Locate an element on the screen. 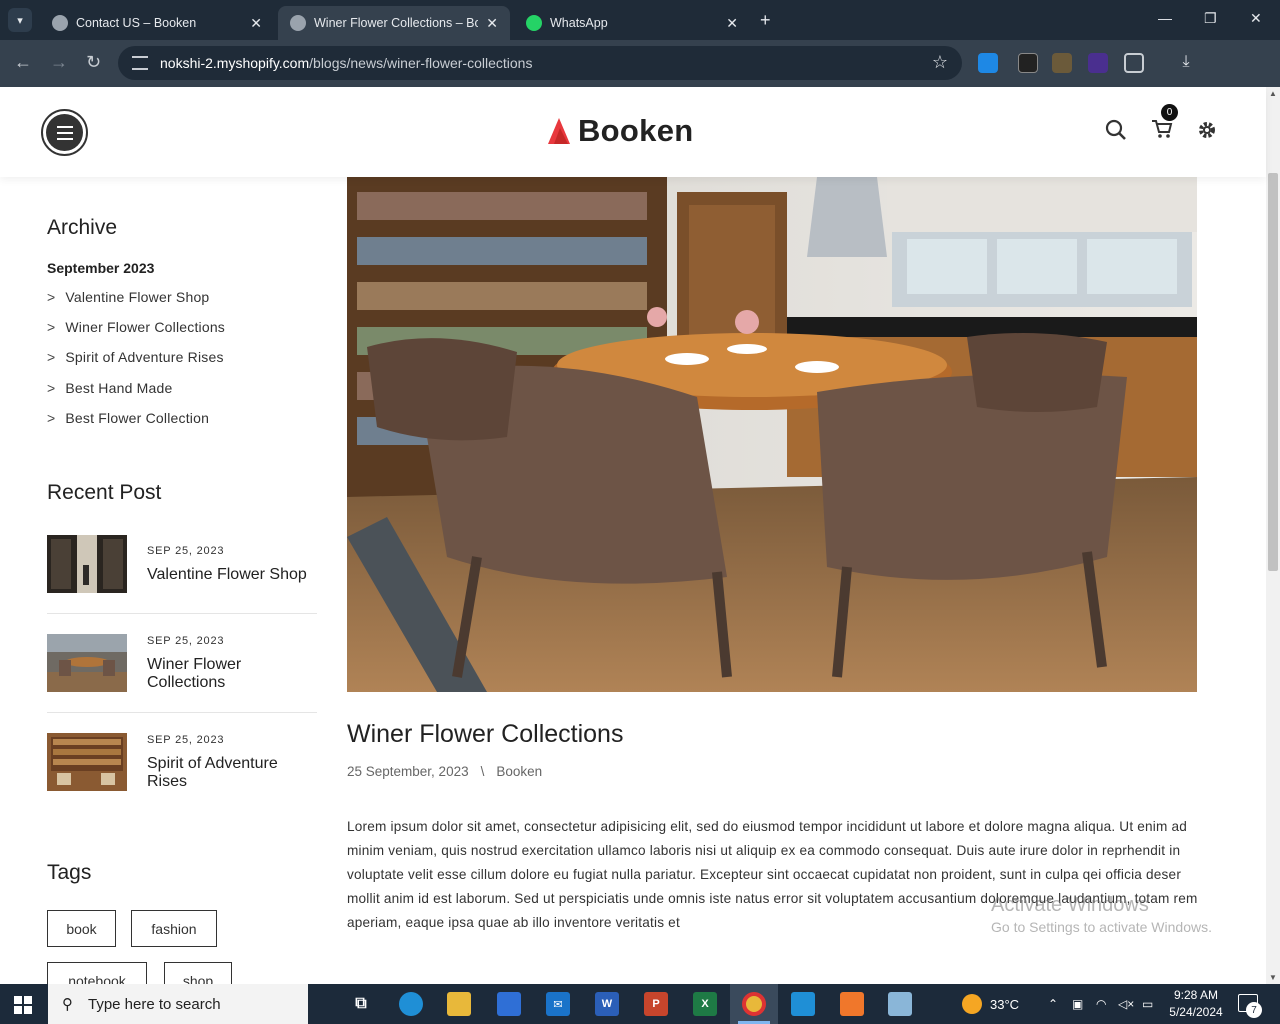 This screenshot has width=1280, height=1024. settings-gear-icon is located at coordinates (1207, 130).